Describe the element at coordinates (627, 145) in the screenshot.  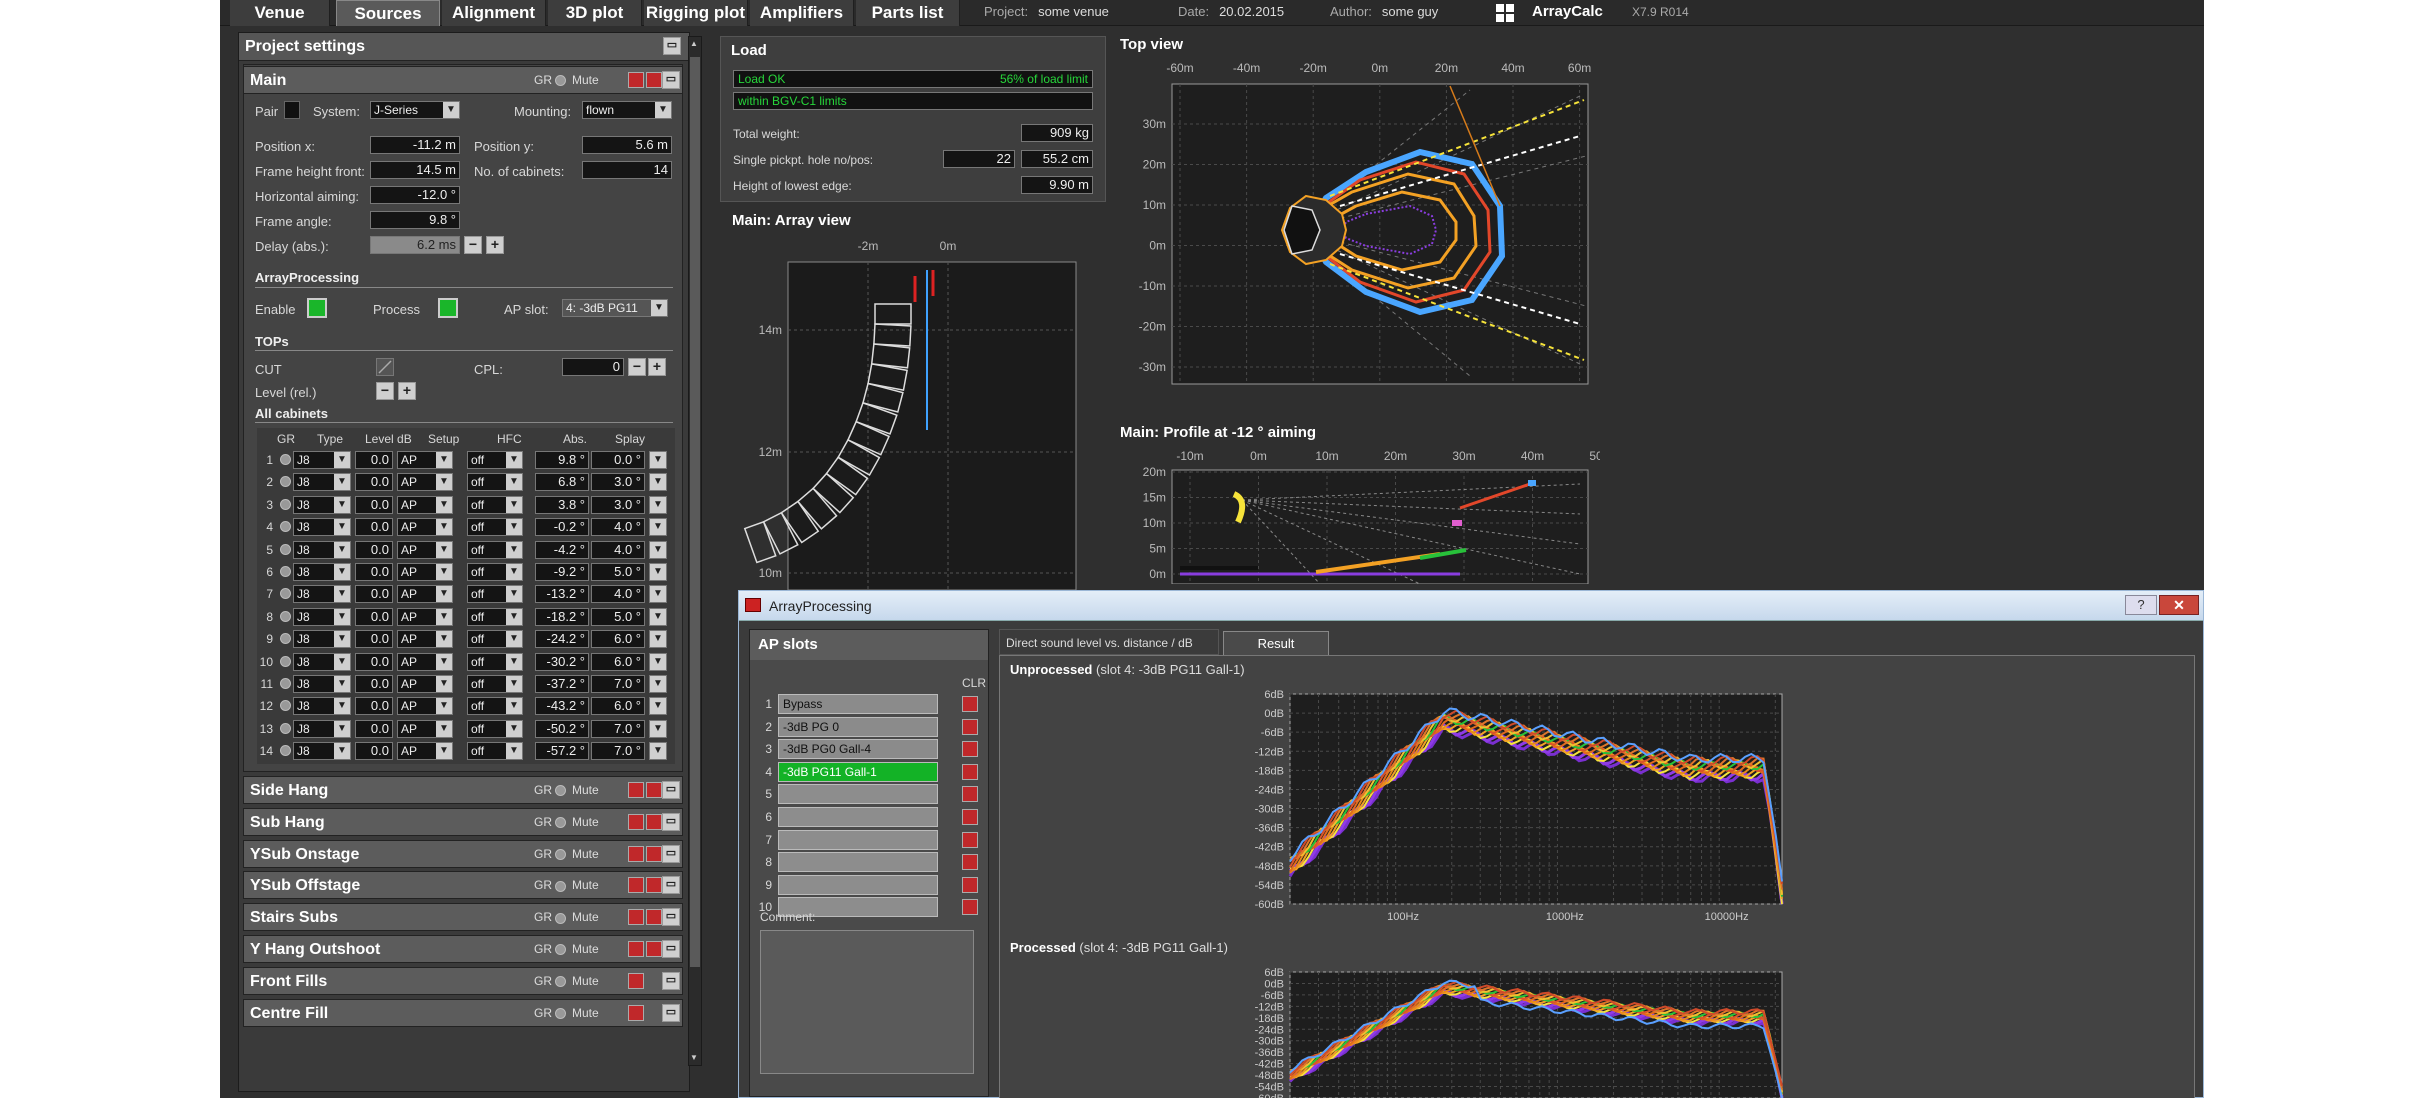
I see `position-y-field: 5.6 m` at that location.